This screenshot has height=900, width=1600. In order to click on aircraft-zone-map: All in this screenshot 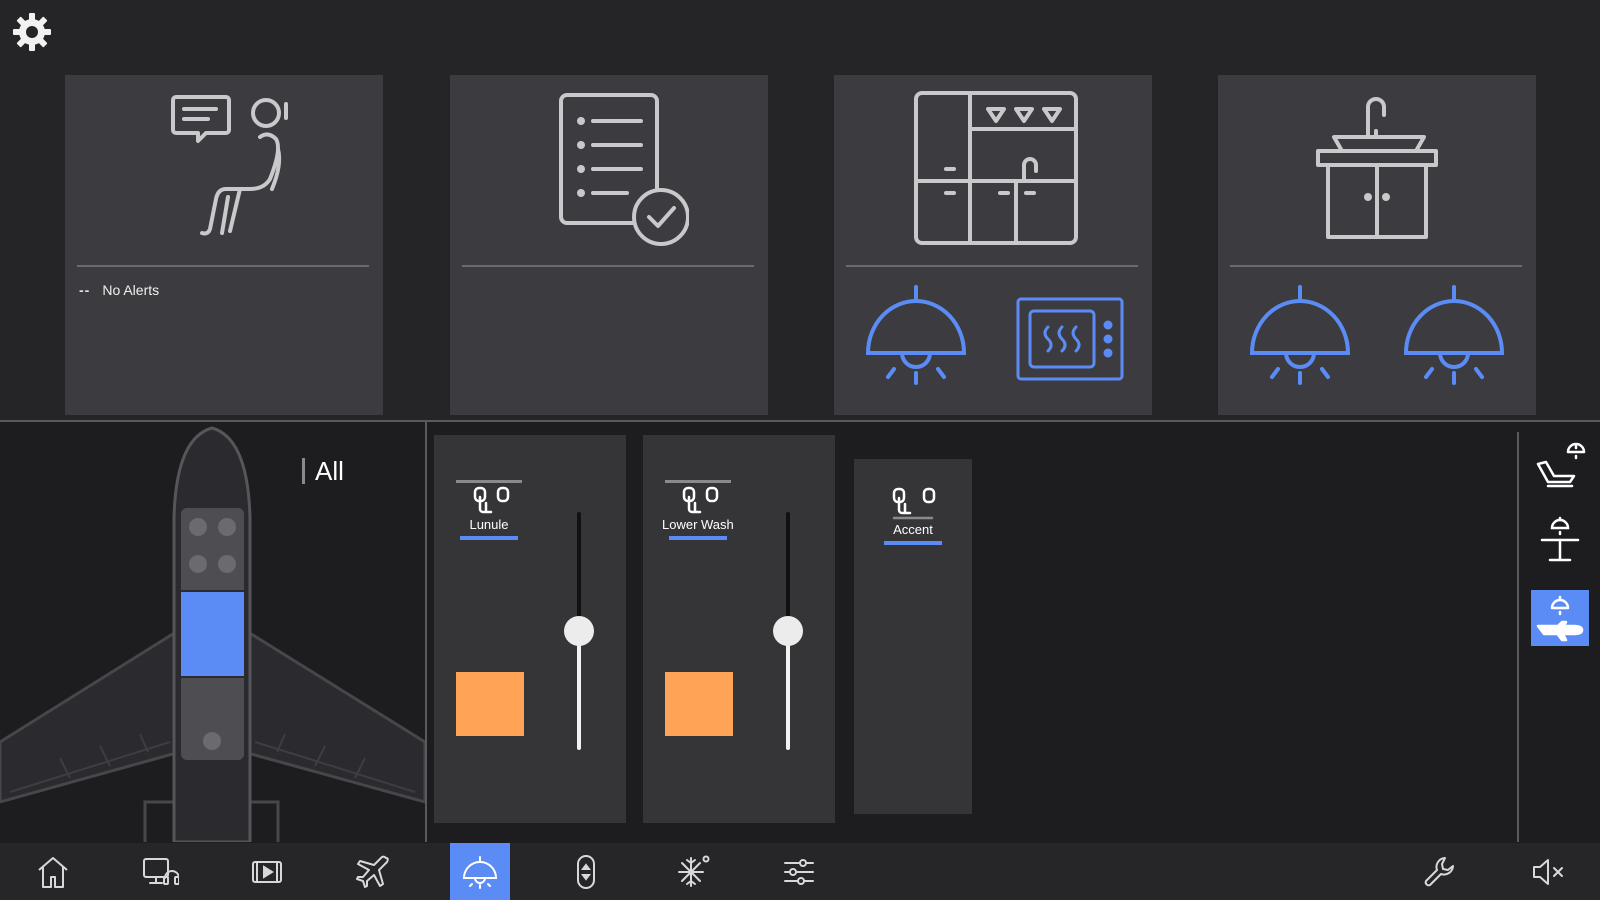, I will do `click(212, 632)`.